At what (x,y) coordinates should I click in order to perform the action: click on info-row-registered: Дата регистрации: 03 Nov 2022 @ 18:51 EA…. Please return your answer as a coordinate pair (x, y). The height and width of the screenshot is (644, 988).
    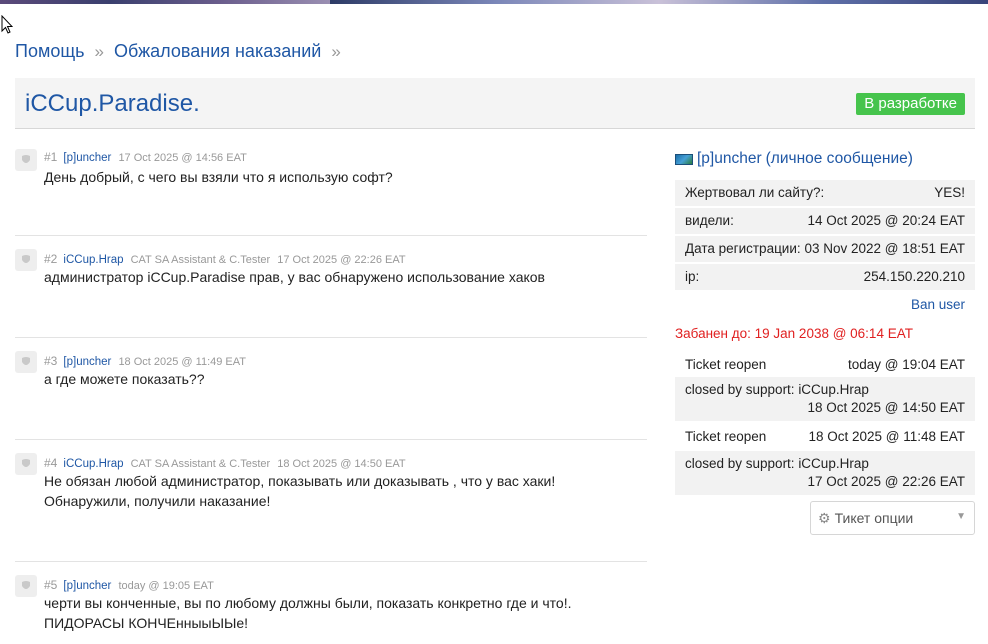
    Looking at the image, I should click on (825, 249).